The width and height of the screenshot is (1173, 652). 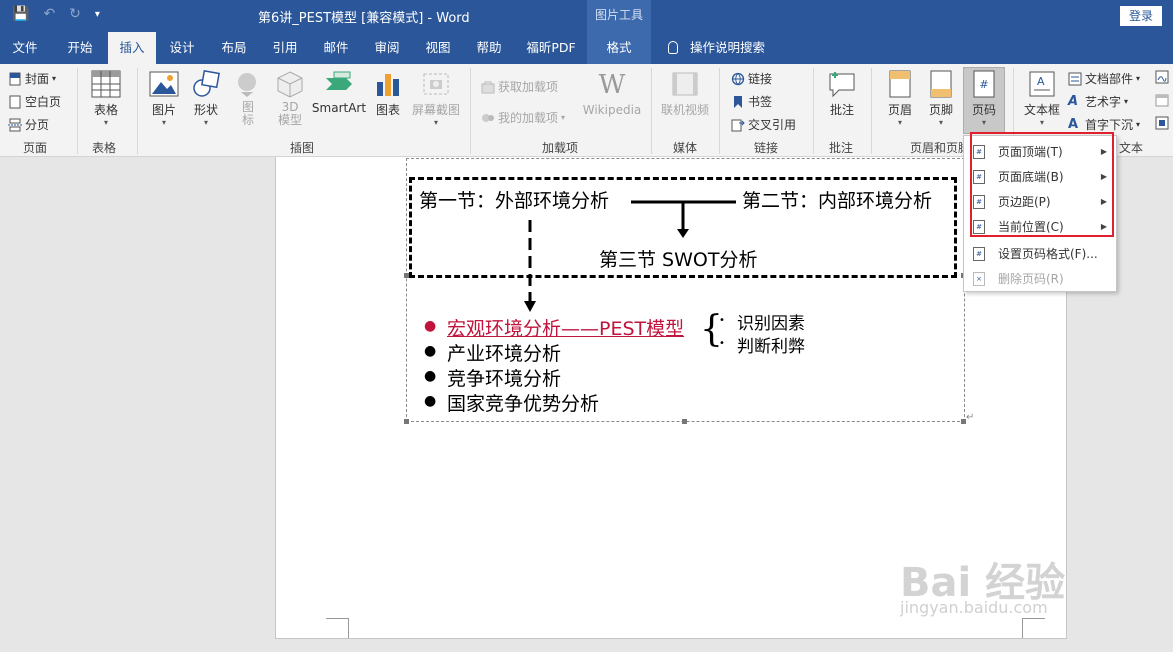 I want to click on online-video-button: 联机视频, so click(x=685, y=94).